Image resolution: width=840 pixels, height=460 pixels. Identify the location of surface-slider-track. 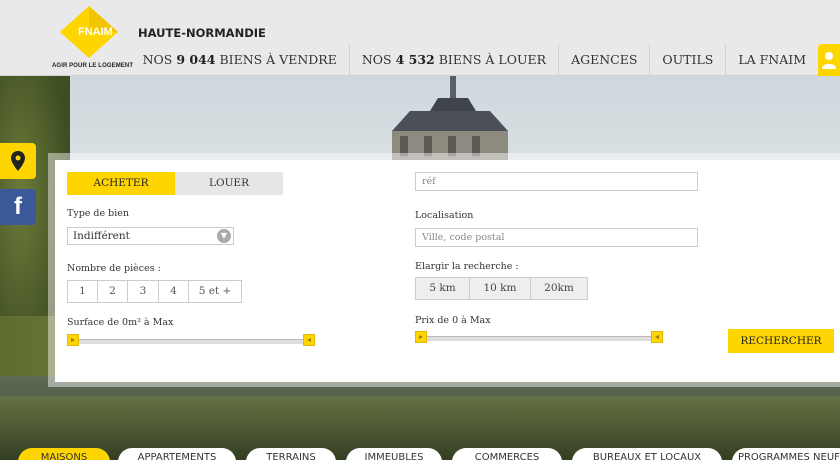
(191, 341).